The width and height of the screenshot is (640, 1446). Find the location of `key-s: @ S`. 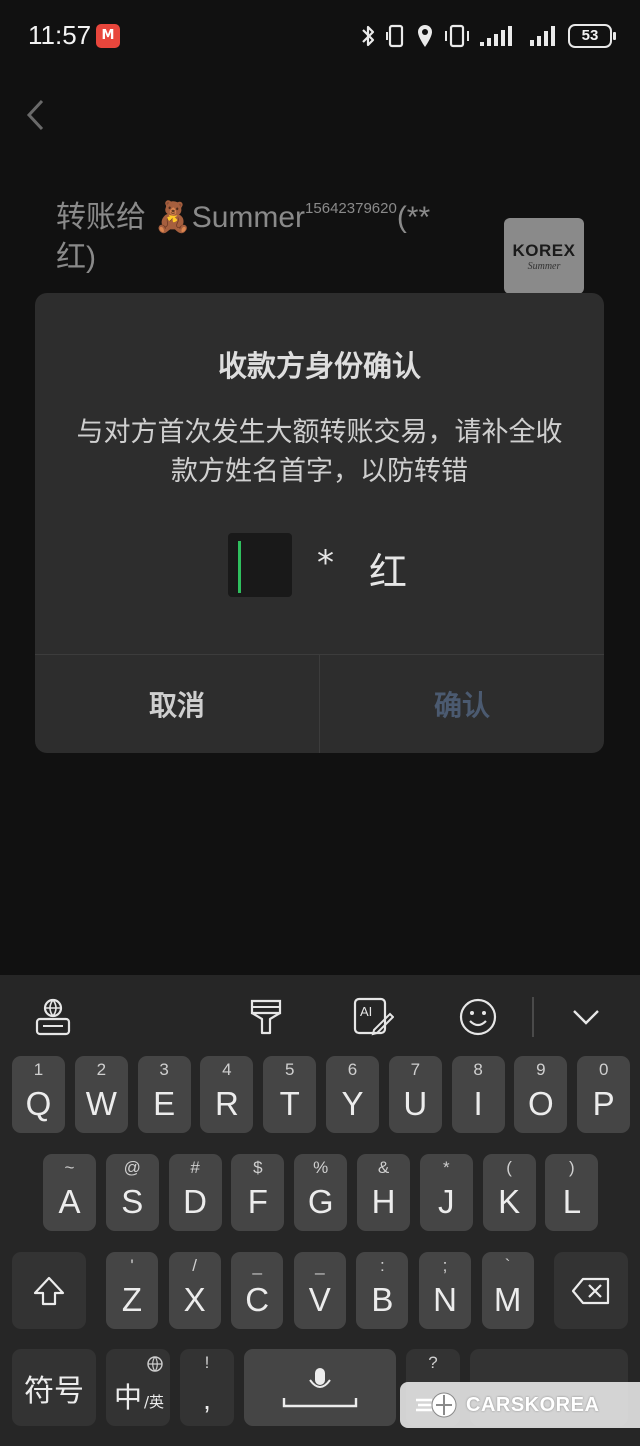

key-s: @ S is located at coordinates (132, 1192).